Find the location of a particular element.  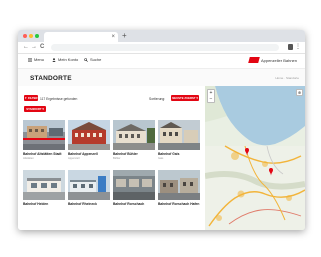

back-icon: ← is located at coordinates (26, 47).